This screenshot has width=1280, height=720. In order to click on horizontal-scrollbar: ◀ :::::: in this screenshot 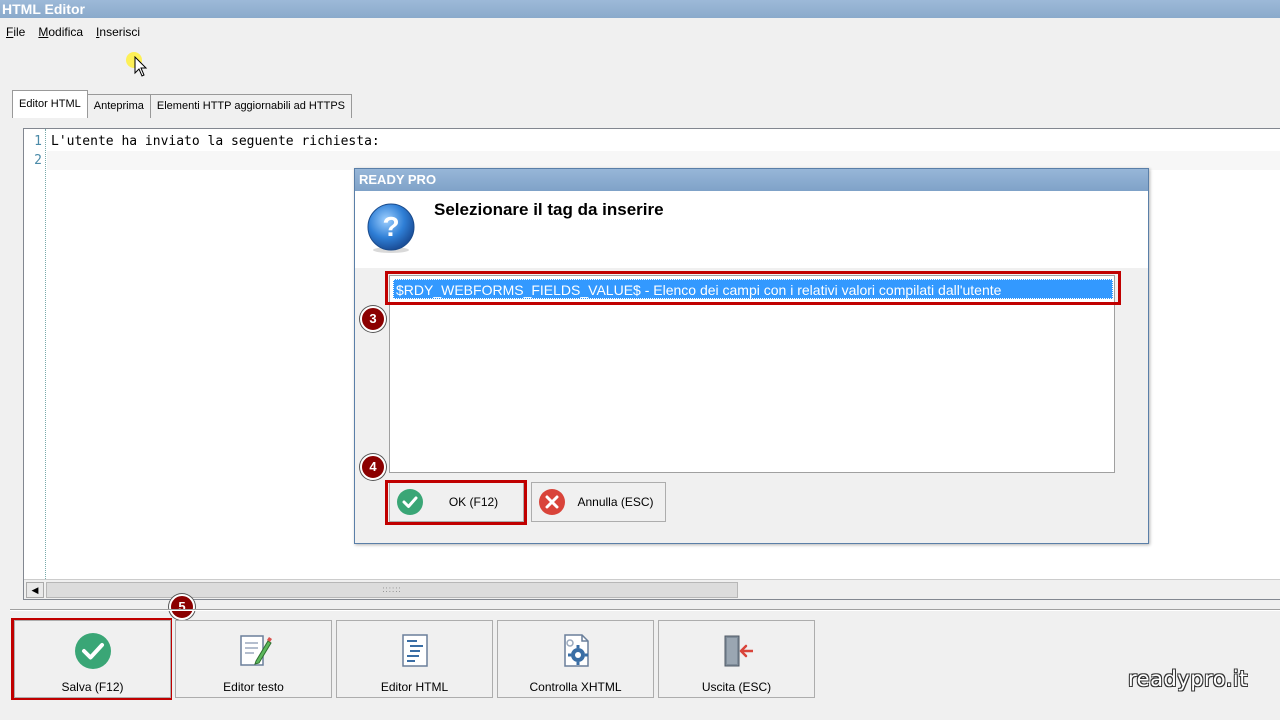, I will do `click(652, 589)`.